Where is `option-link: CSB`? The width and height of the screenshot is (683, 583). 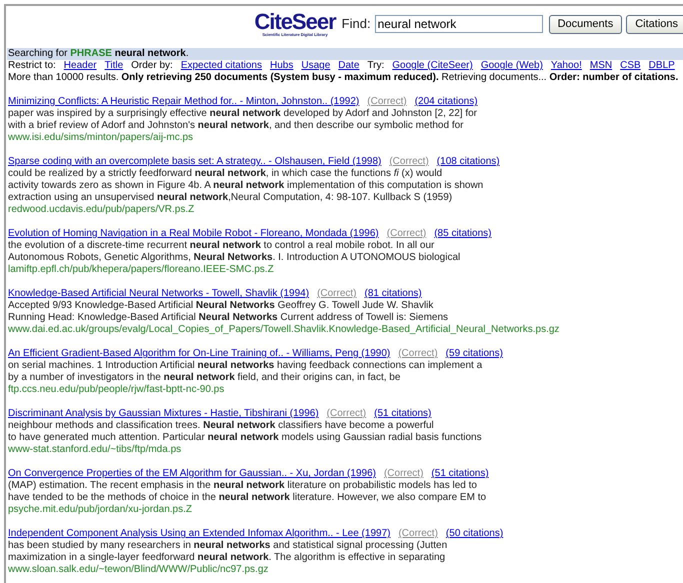 option-link: CSB is located at coordinates (630, 66).